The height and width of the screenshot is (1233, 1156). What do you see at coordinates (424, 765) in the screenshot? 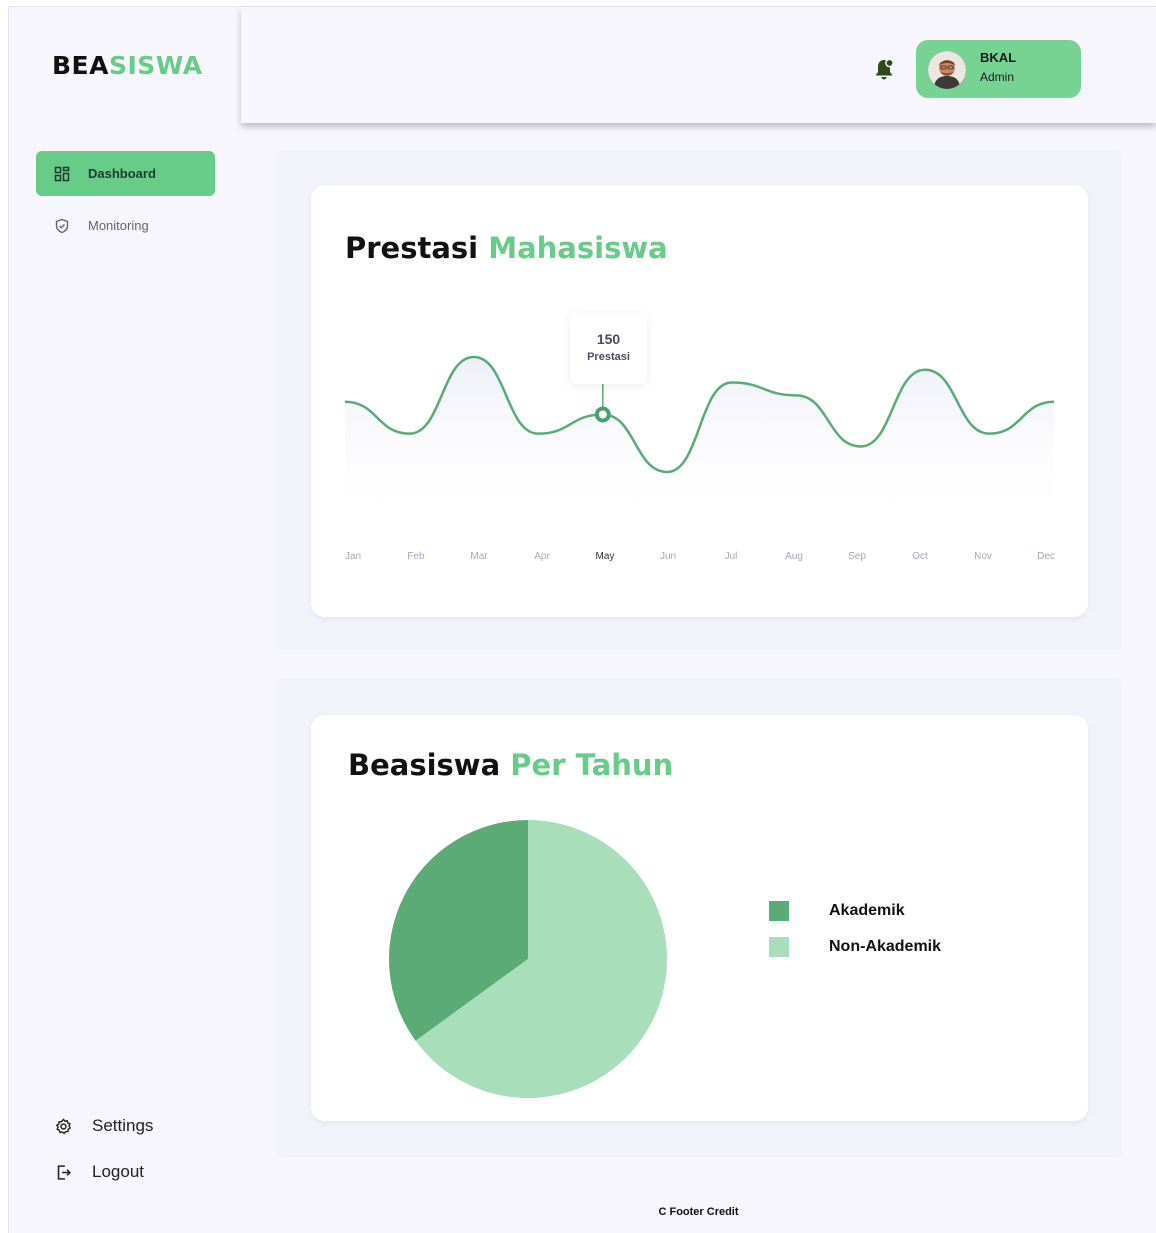
I see `beasiswa-title-main: Beasiswa` at bounding box center [424, 765].